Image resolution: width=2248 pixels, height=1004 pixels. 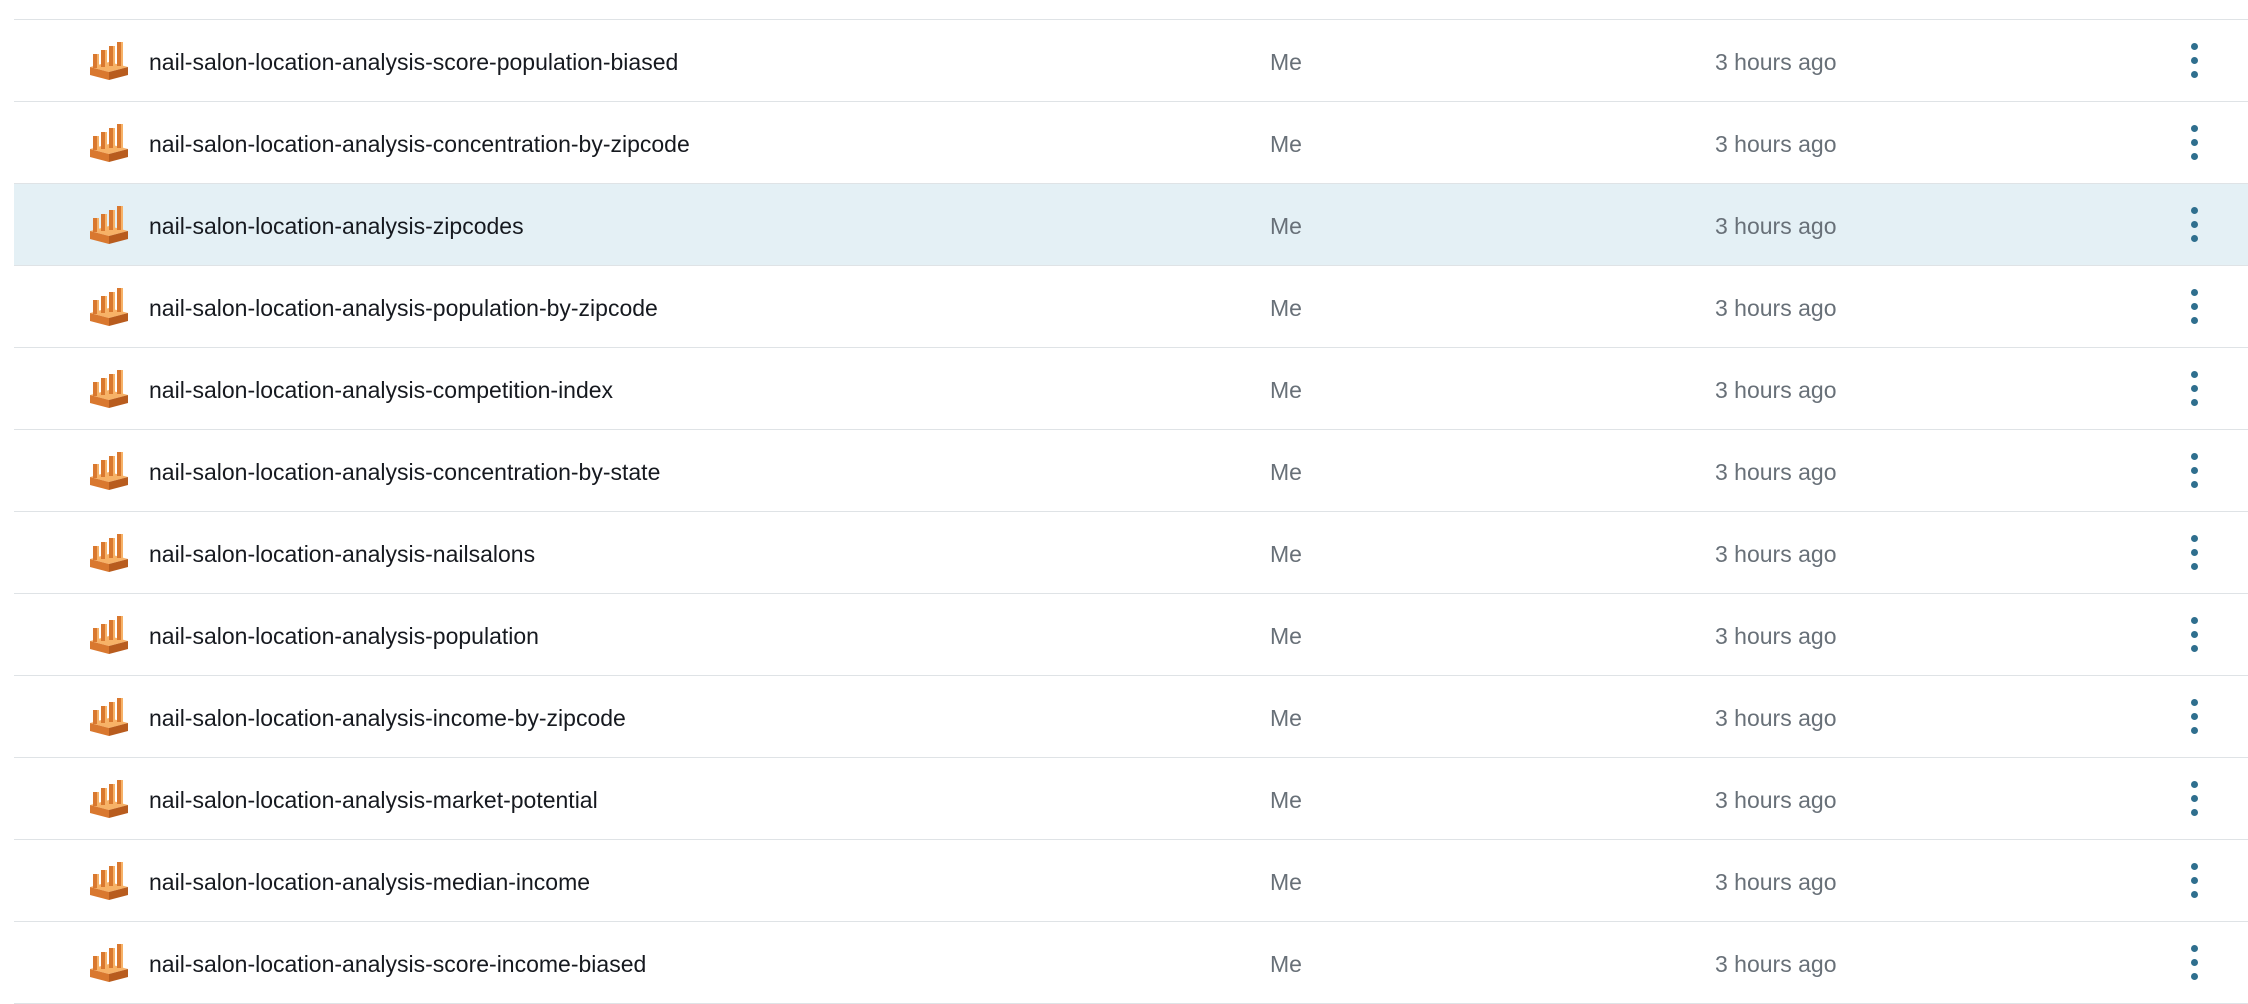 I want to click on list-top-divider, so click(x=1131, y=10).